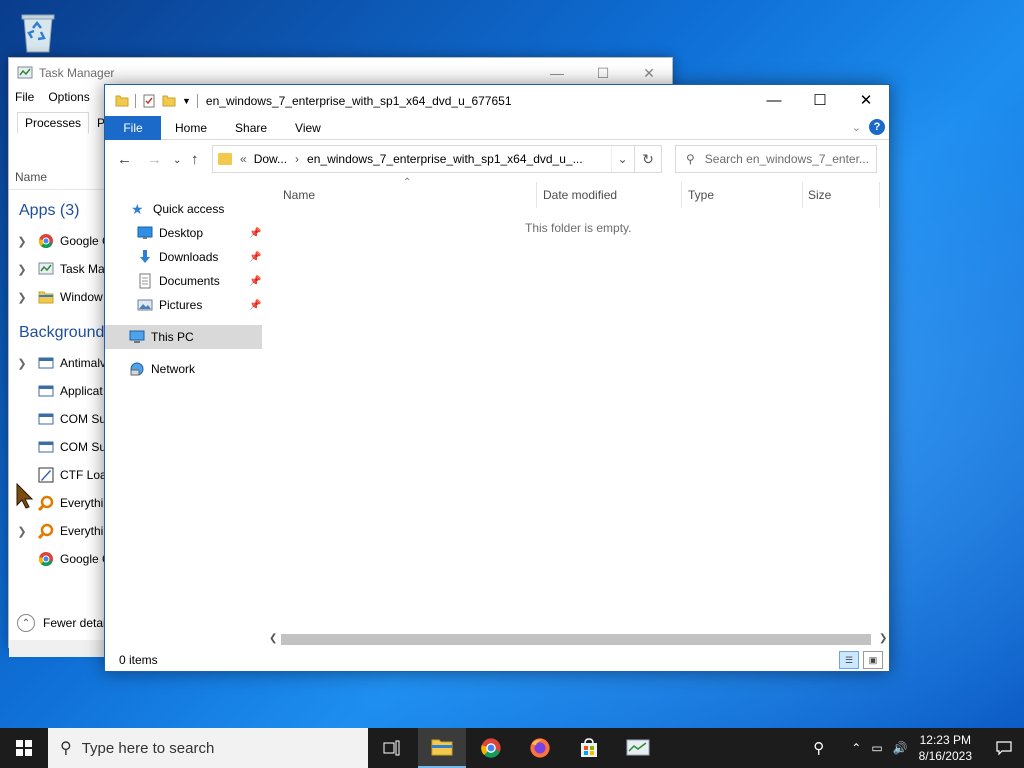 This screenshot has width=1024, height=768. Describe the element at coordinates (46, 503) in the screenshot. I see `everything-search-icon` at that location.